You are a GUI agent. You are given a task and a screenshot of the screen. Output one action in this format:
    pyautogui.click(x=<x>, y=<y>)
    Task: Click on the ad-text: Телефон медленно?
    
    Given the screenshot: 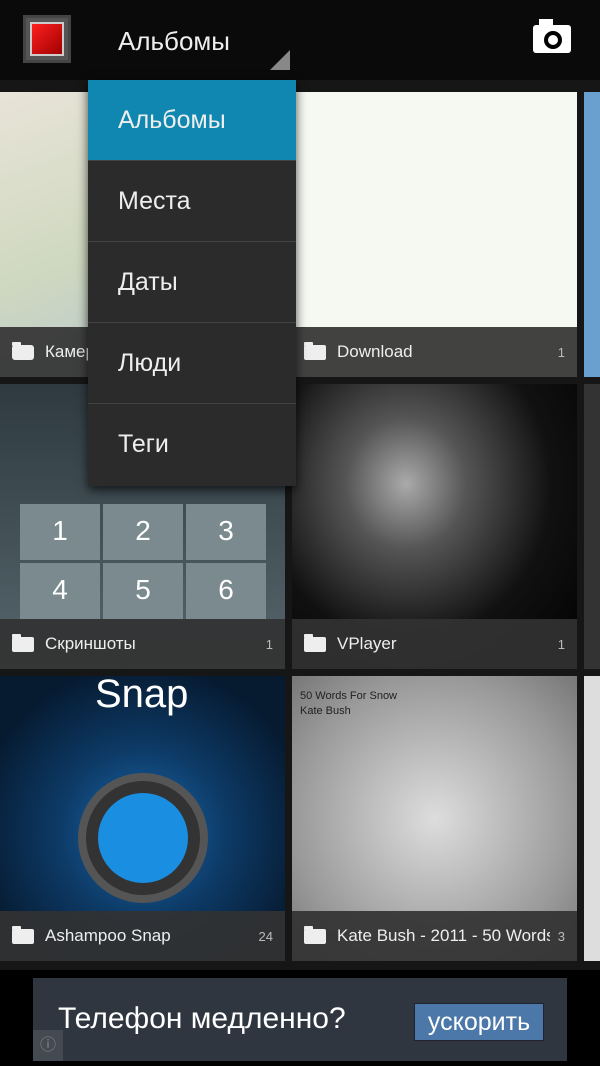 What is the action you would take?
    pyautogui.click(x=202, y=1018)
    